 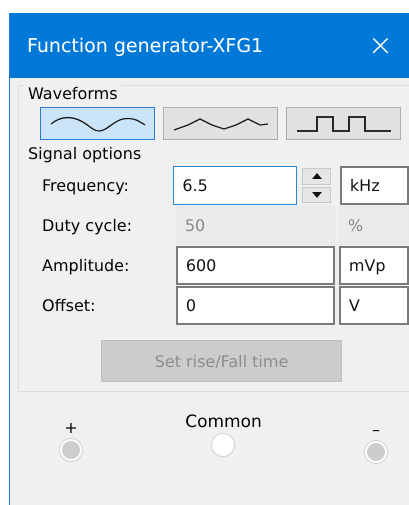 I want to click on window-title: Function generator-XFG1, so click(x=145, y=45).